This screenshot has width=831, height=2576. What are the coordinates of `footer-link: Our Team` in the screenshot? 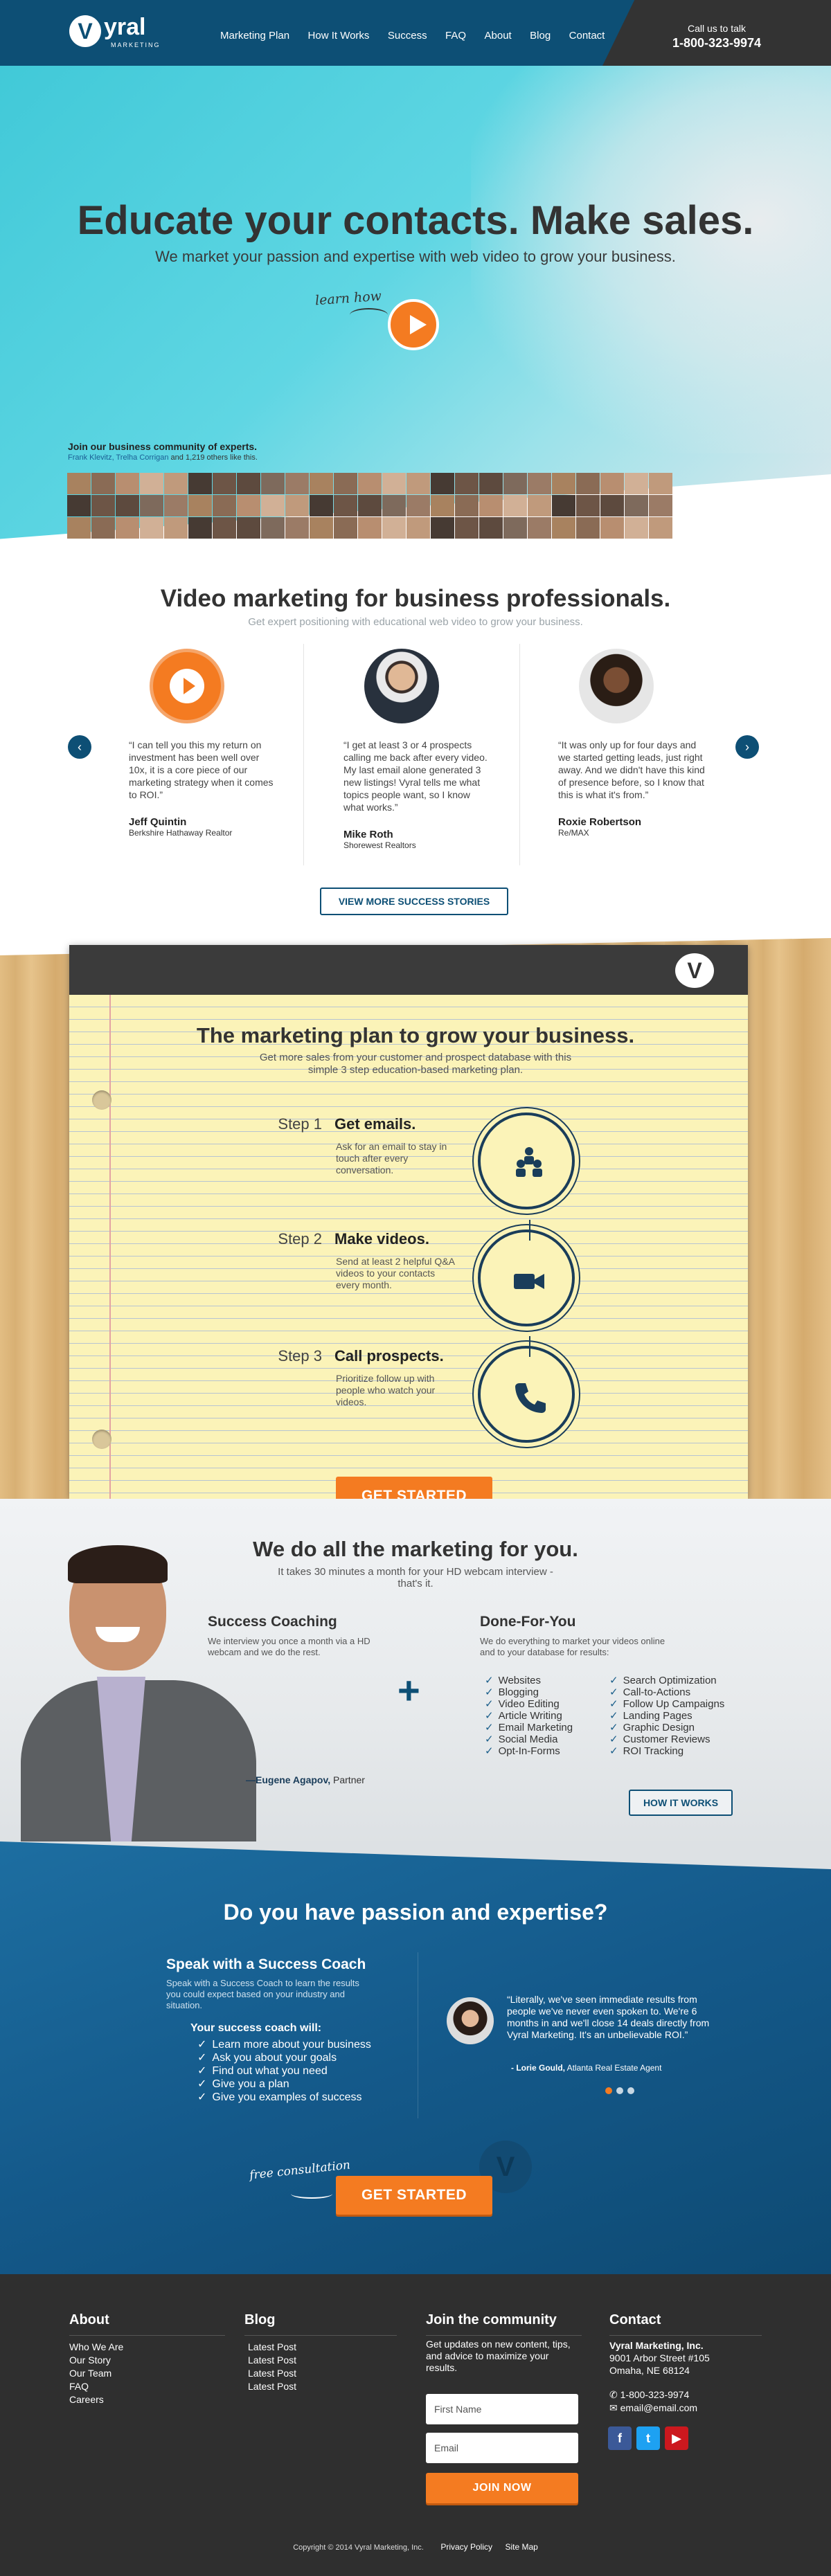 It's located at (96, 2373).